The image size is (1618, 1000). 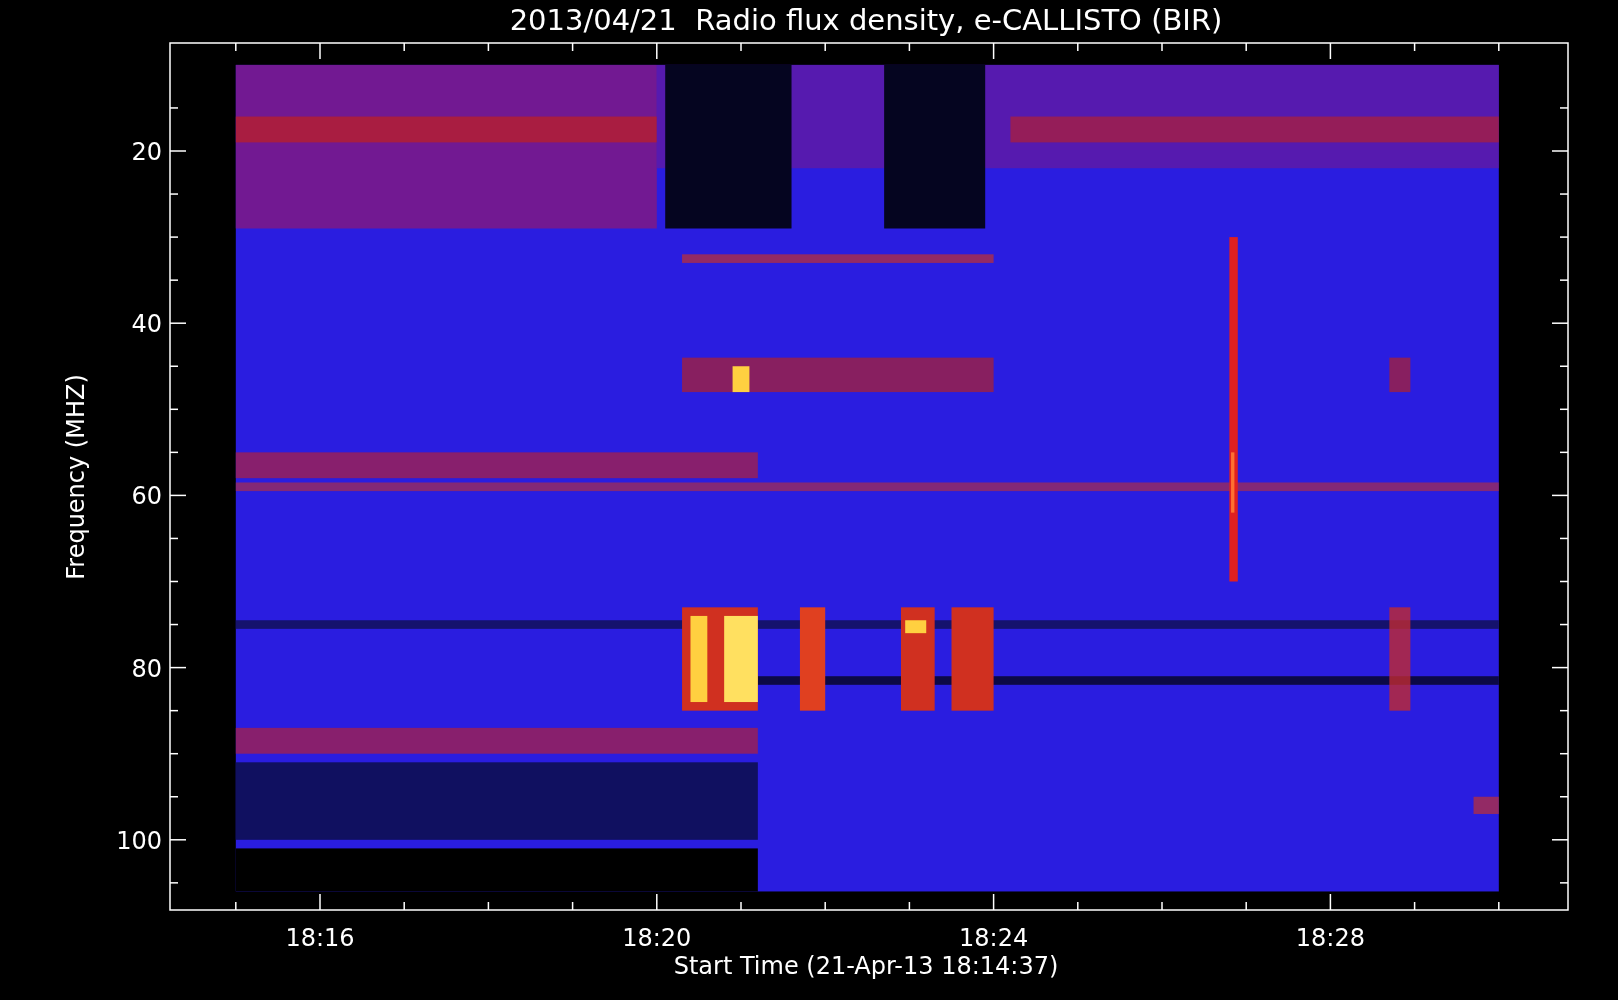 What do you see at coordinates (139, 840) in the screenshot?
I see `y-tick-label: 100` at bounding box center [139, 840].